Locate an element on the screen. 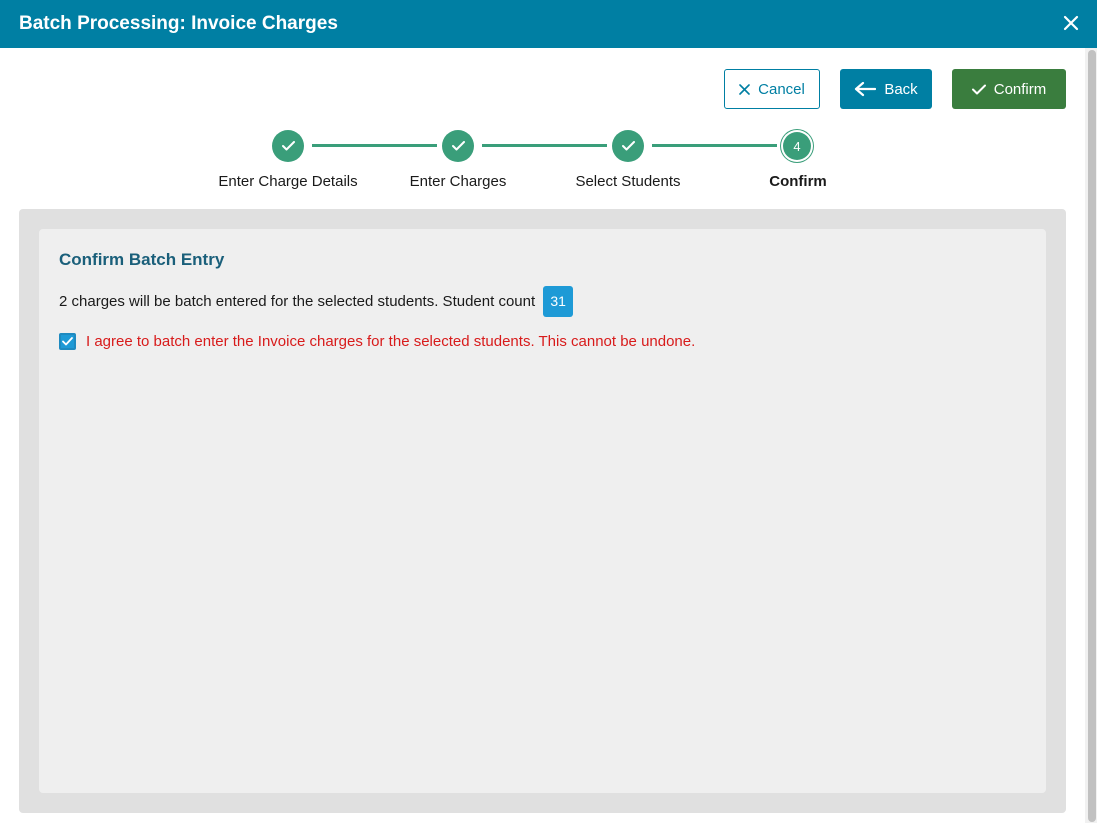 The image size is (1097, 823). cancel-button-label: Cancel is located at coordinates (781, 89).